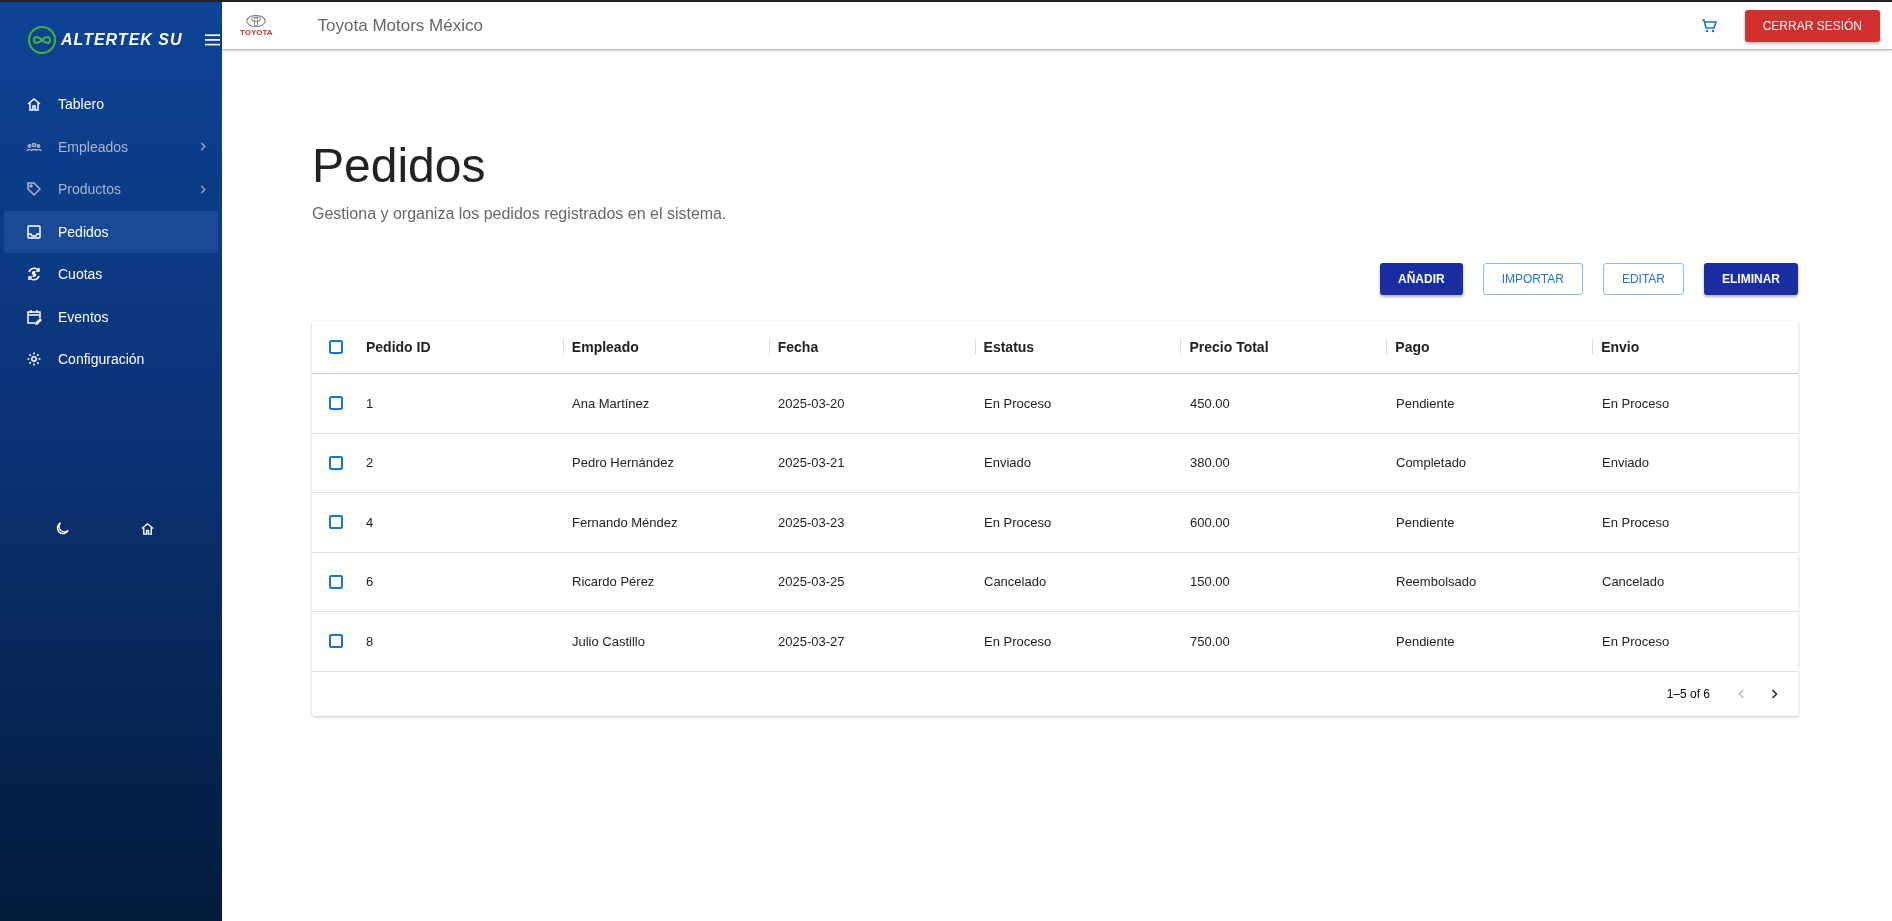 Image resolution: width=1892 pixels, height=921 pixels. I want to click on table-cell: Reembolsado, so click(1436, 582).